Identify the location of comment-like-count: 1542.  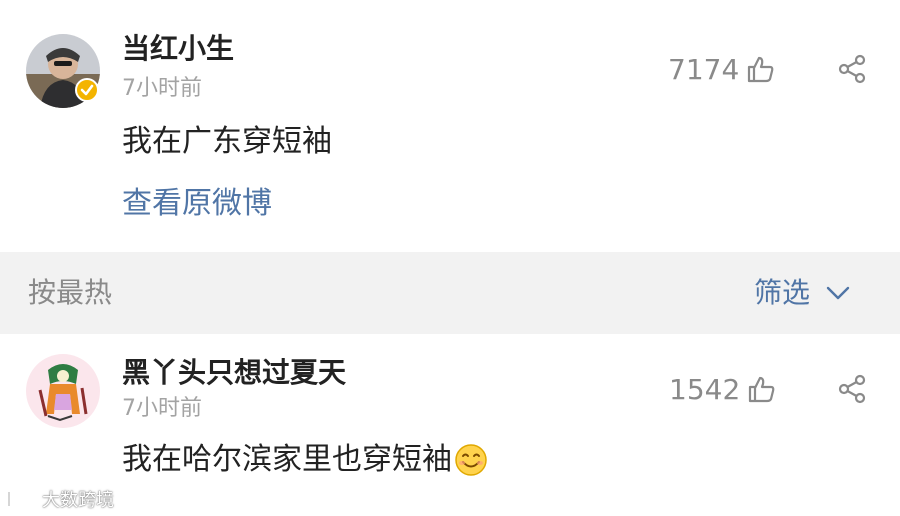
(705, 389).